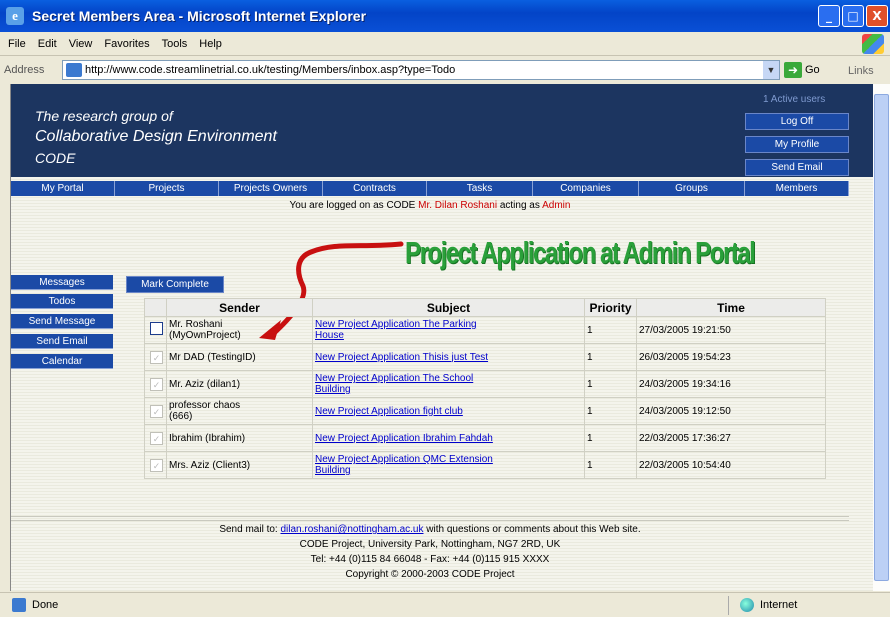 The width and height of the screenshot is (890, 617). Describe the element at coordinates (329, 335) in the screenshot. I see `subject-line-2: House` at that location.